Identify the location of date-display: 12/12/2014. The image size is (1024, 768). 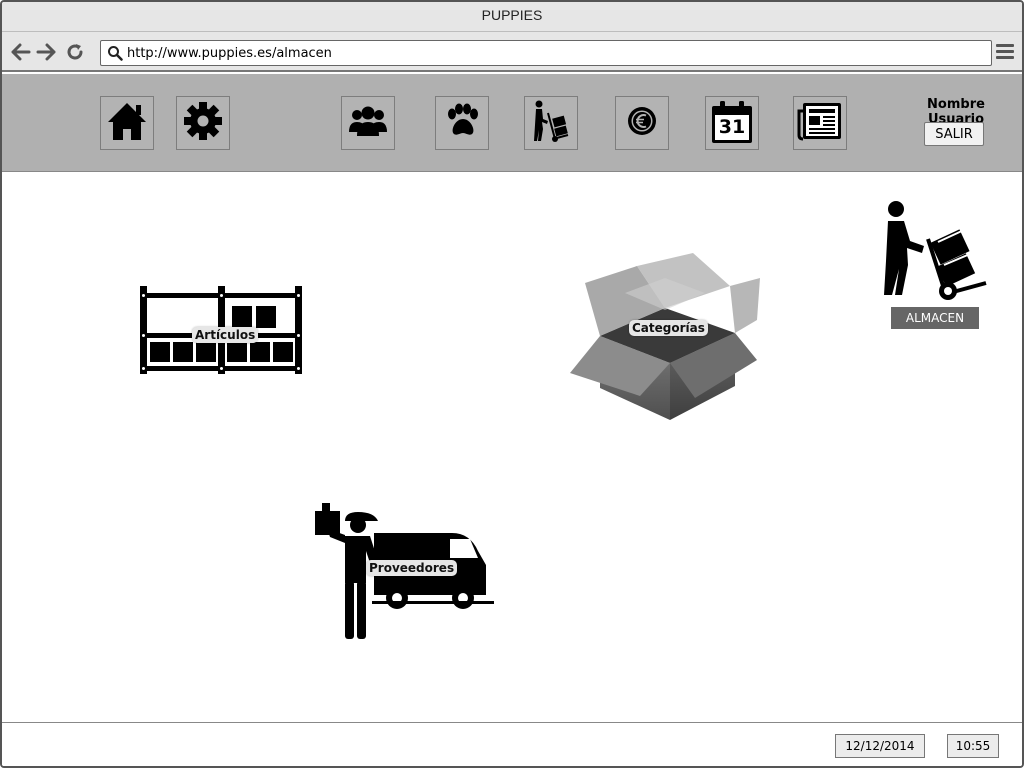
(880, 746).